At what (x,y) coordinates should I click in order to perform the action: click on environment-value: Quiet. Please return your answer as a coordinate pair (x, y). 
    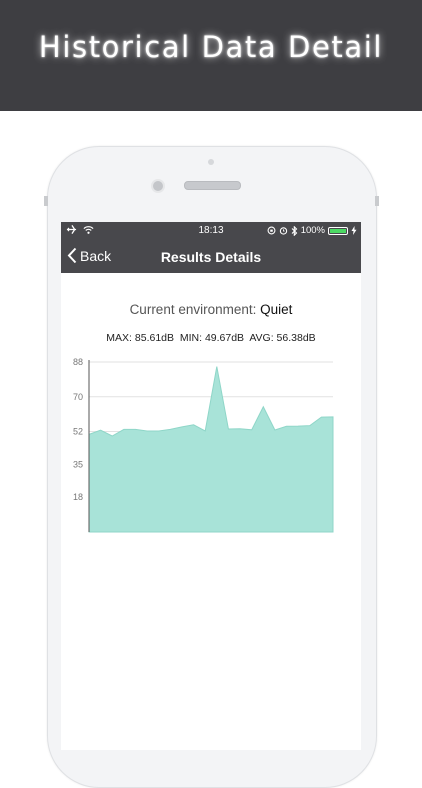
    Looking at the image, I should click on (276, 309).